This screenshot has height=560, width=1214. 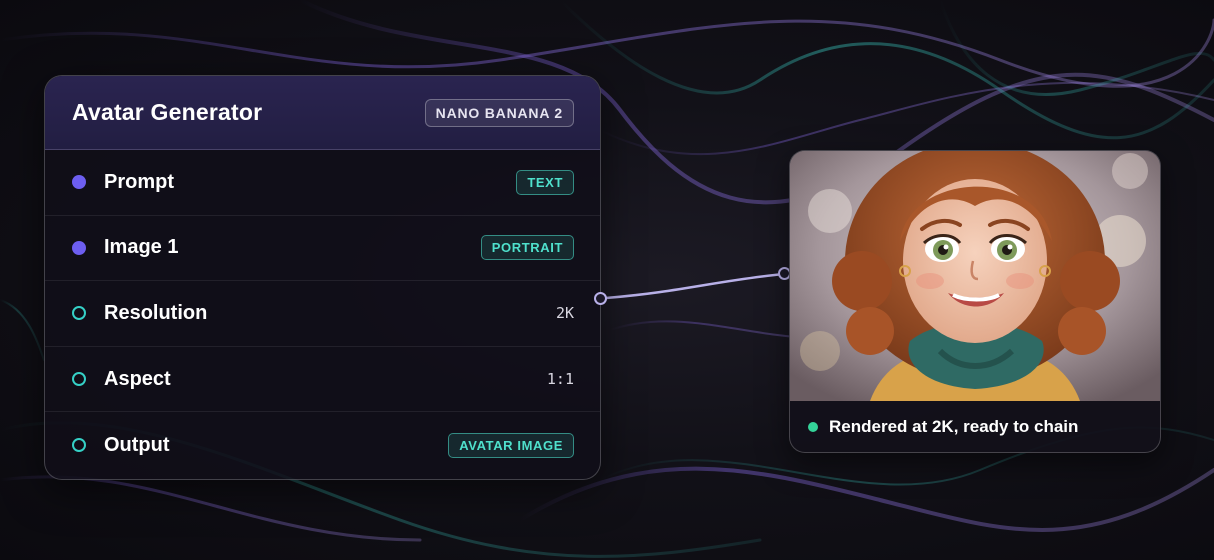 I want to click on row-label: Resolution, so click(x=156, y=312).